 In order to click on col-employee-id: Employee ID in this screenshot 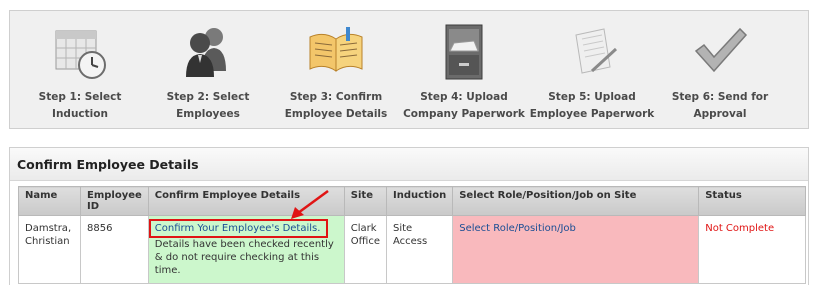, I will do `click(114, 201)`.